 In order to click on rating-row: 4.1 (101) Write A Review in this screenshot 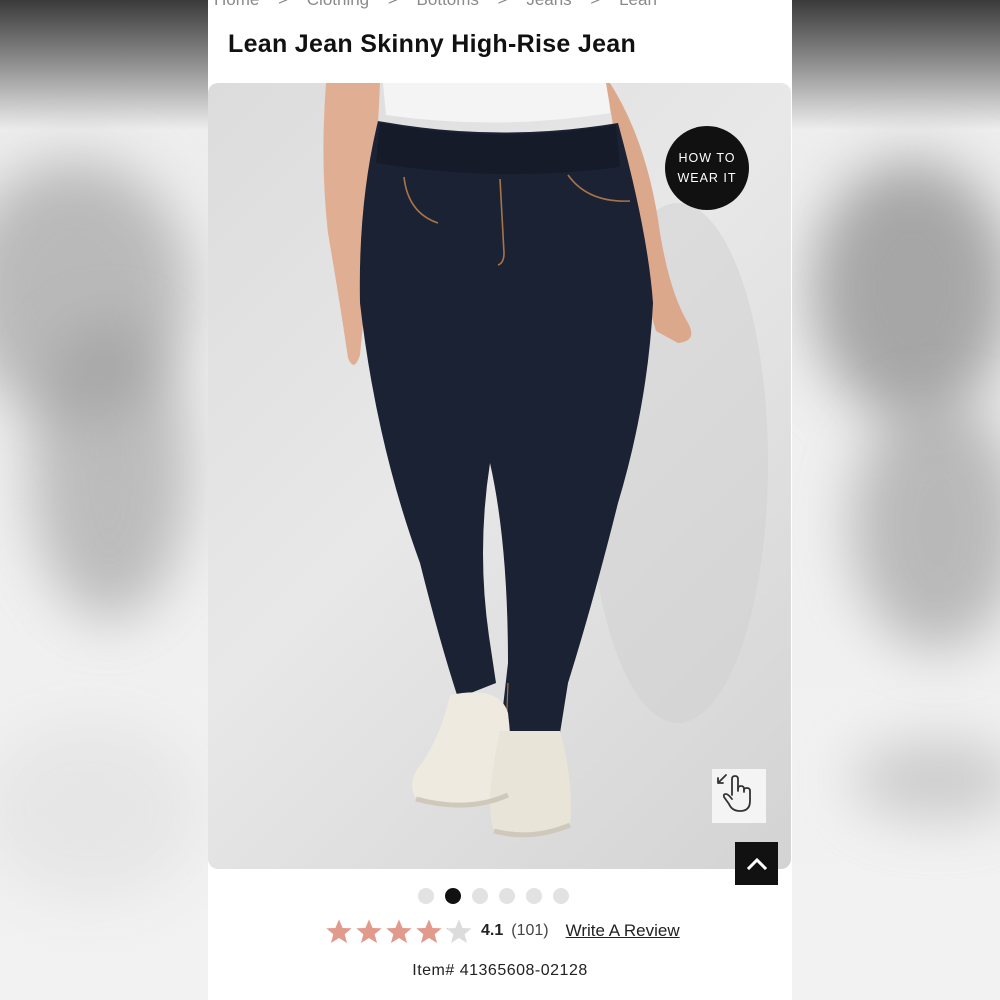, I will do `click(502, 931)`.